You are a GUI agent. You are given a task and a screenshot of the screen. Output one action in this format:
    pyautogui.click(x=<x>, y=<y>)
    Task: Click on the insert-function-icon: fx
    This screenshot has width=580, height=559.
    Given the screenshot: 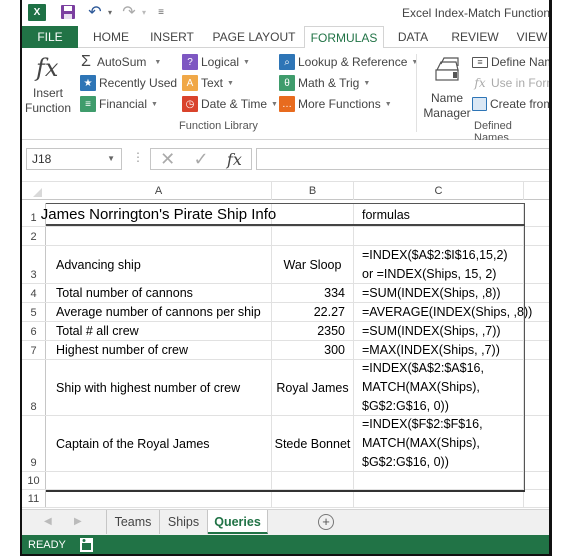 What is the action you would take?
    pyautogui.click(x=234, y=159)
    